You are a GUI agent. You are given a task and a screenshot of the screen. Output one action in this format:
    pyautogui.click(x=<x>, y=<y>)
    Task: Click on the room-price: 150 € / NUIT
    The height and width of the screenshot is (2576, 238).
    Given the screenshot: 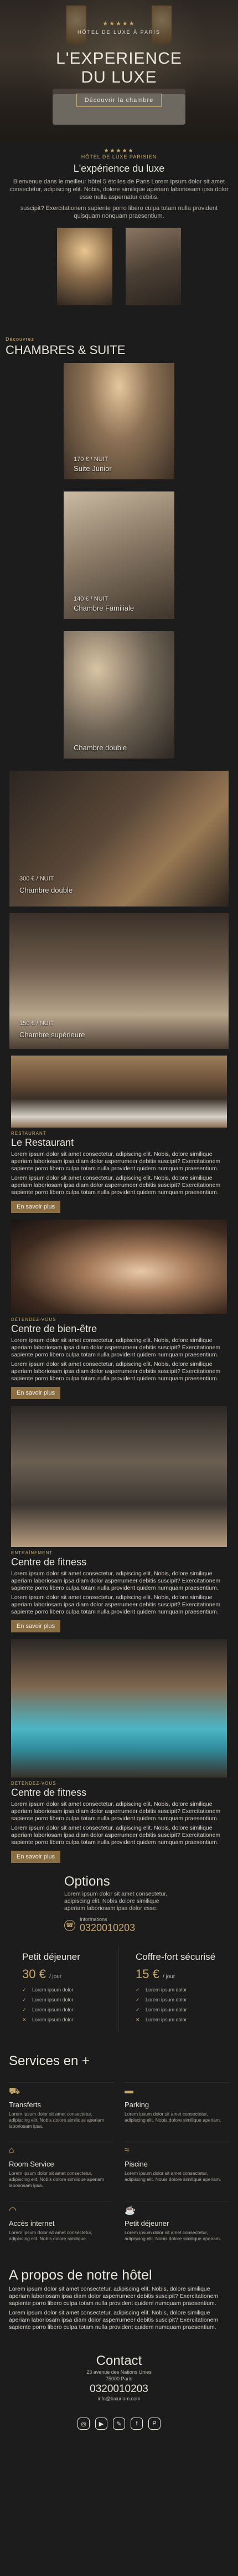 What is the action you would take?
    pyautogui.click(x=36, y=1023)
    